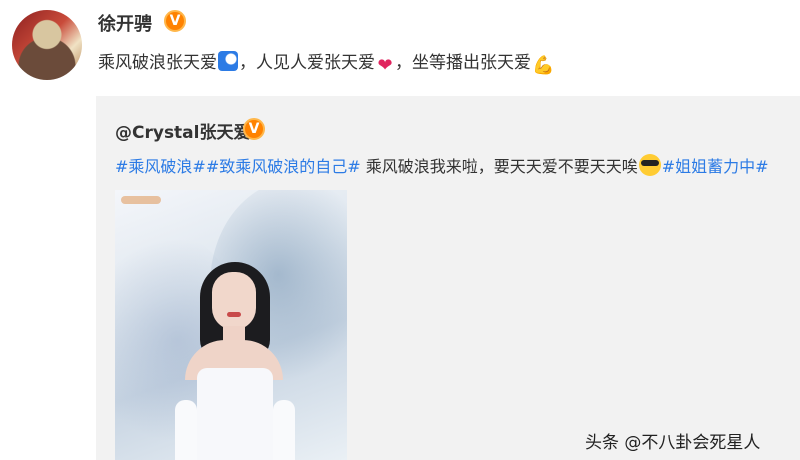 The height and width of the screenshot is (460, 800). What do you see at coordinates (499, 166) in the screenshot?
I see `repost-body: 乘风破浪我来啦，要天天爱不要天天唉` at bounding box center [499, 166].